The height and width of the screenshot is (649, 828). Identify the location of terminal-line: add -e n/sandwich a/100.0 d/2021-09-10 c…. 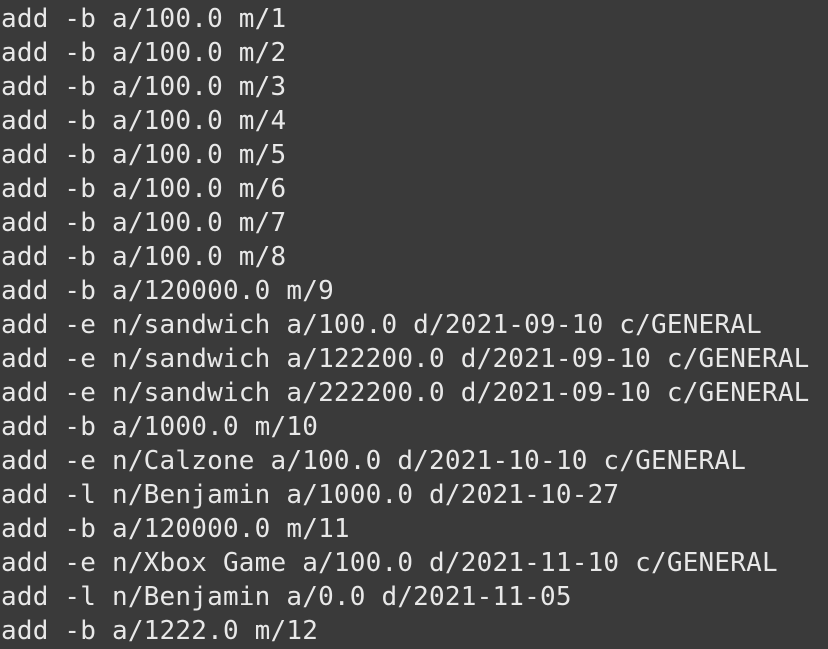
(381, 325).